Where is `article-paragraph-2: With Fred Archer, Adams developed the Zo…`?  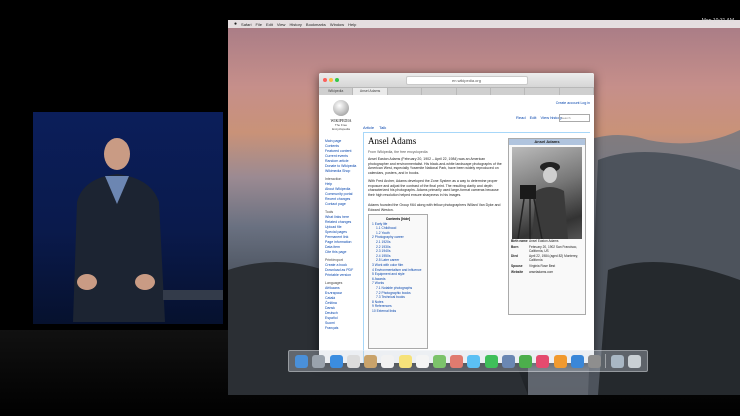 article-paragraph-2: With Fred Archer, Adams developed the Zo… is located at coordinates (433, 188).